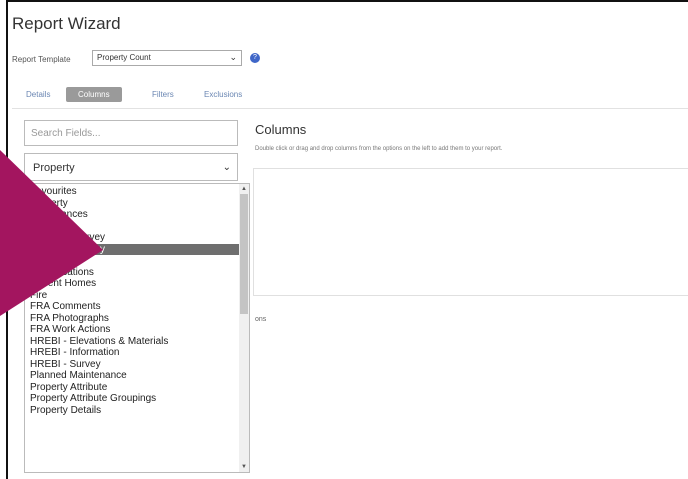  I want to click on field-list-item: HREBI - Information, so click(137, 353).